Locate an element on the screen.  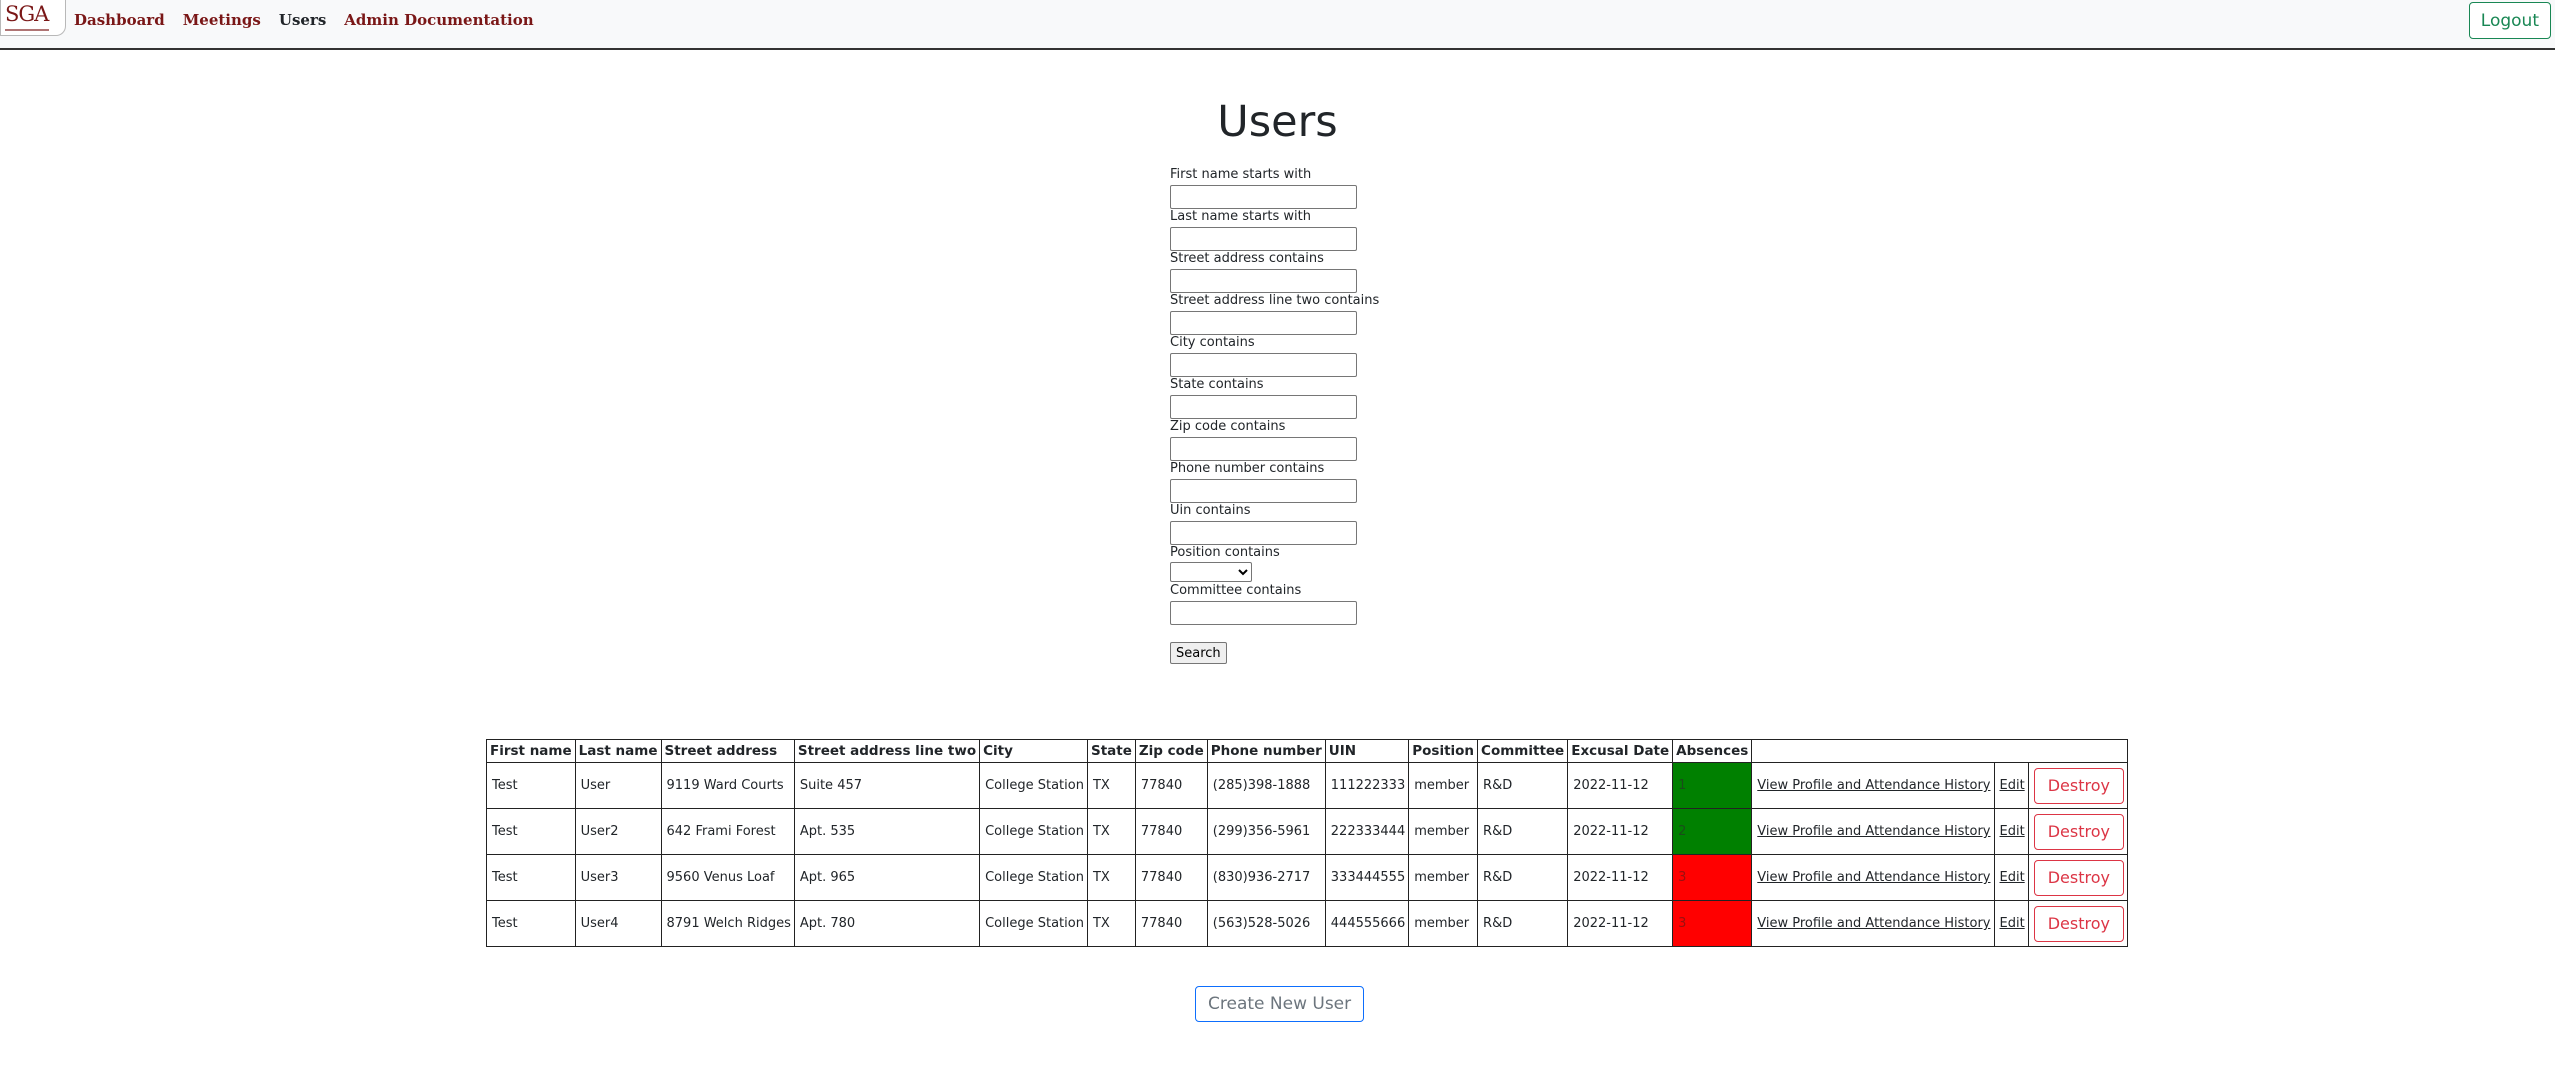
cell-phone: (299)356-5961 is located at coordinates (1266, 831).